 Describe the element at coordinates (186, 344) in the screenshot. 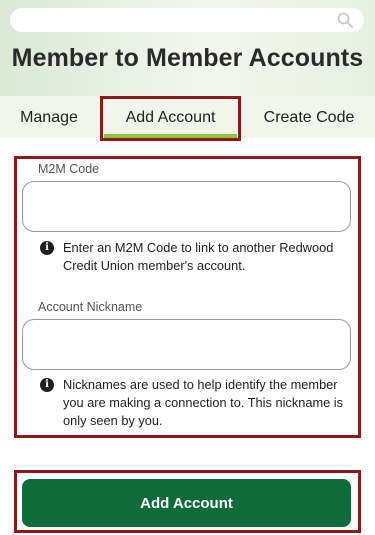

I see `account-nickname-input` at that location.